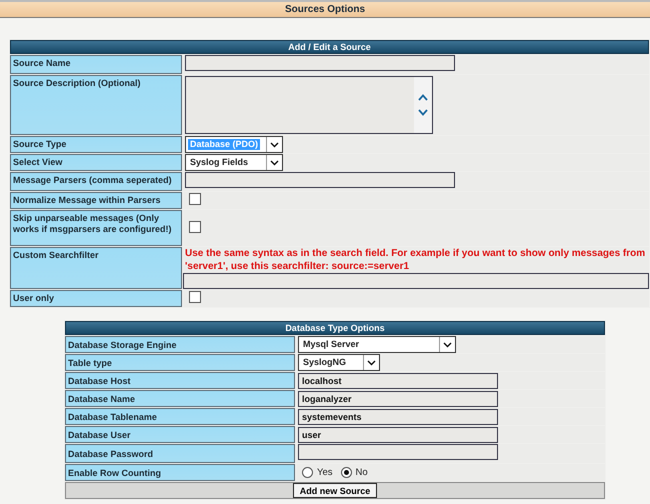 This screenshot has height=504, width=650. What do you see at coordinates (309, 105) in the screenshot?
I see `text-area` at bounding box center [309, 105].